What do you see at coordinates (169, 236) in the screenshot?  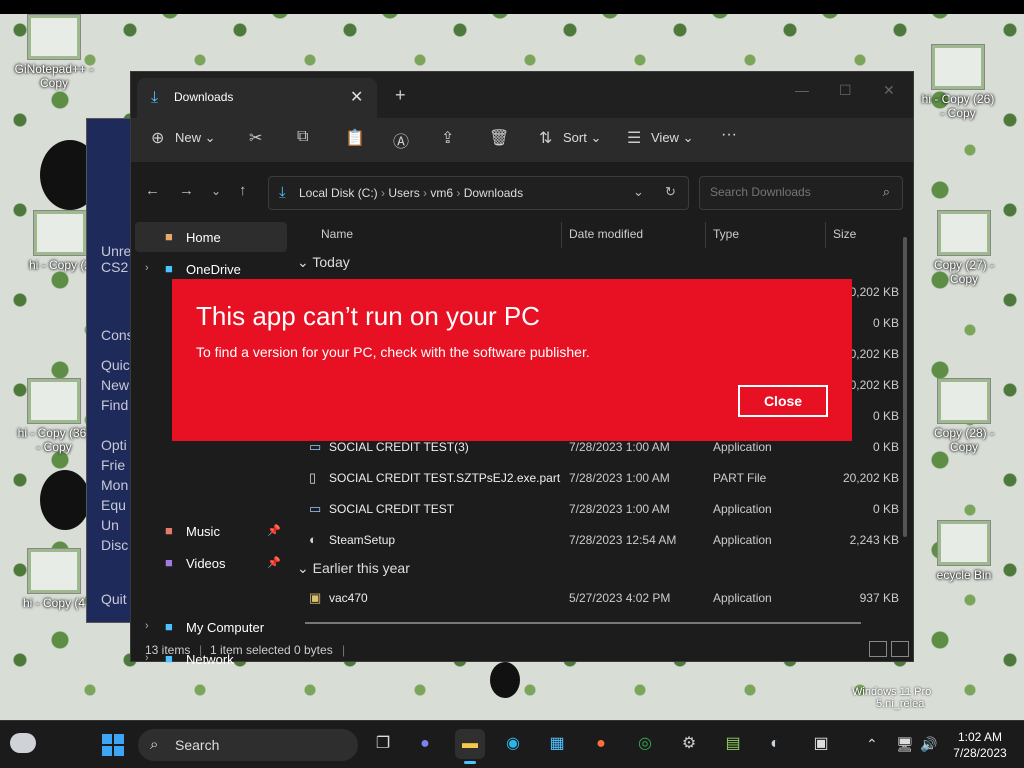 I see `home-icon: ■` at bounding box center [169, 236].